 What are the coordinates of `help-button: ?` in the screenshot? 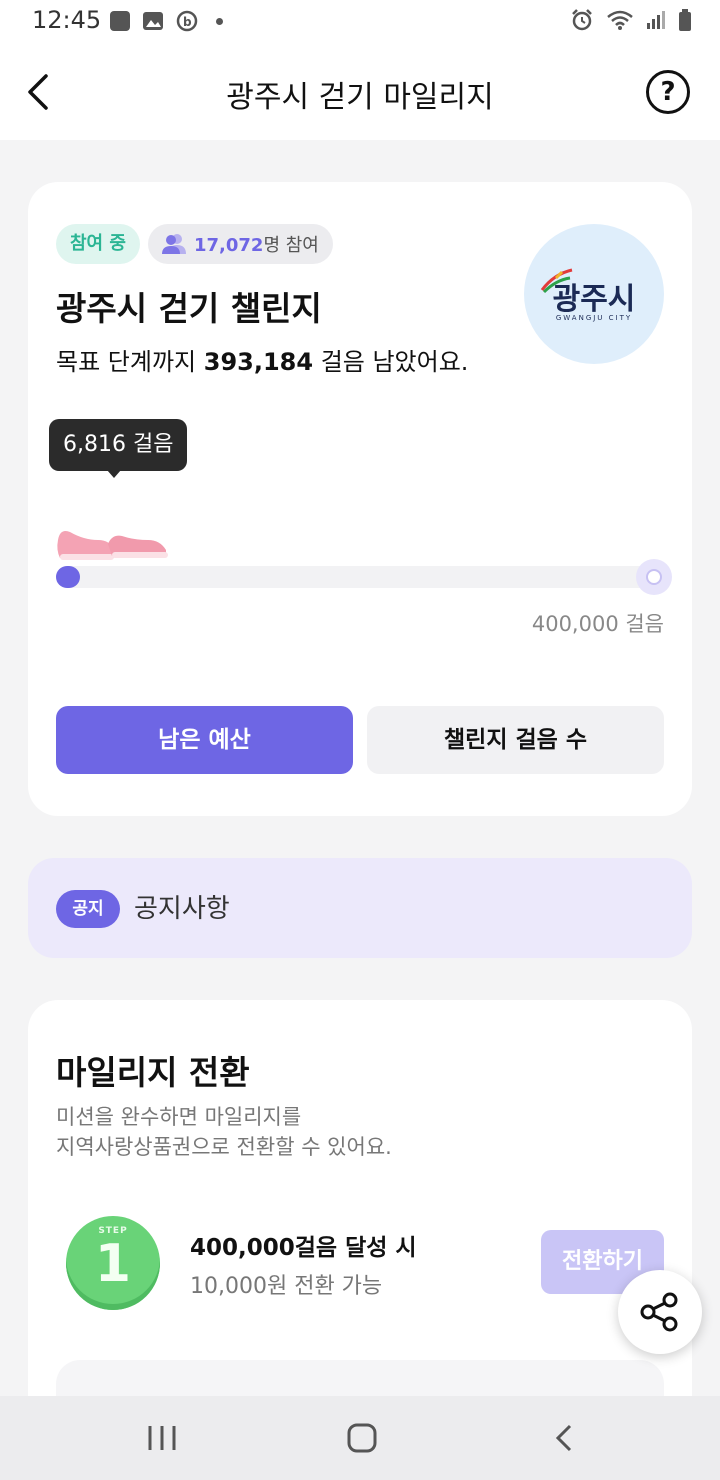 It's located at (668, 92).